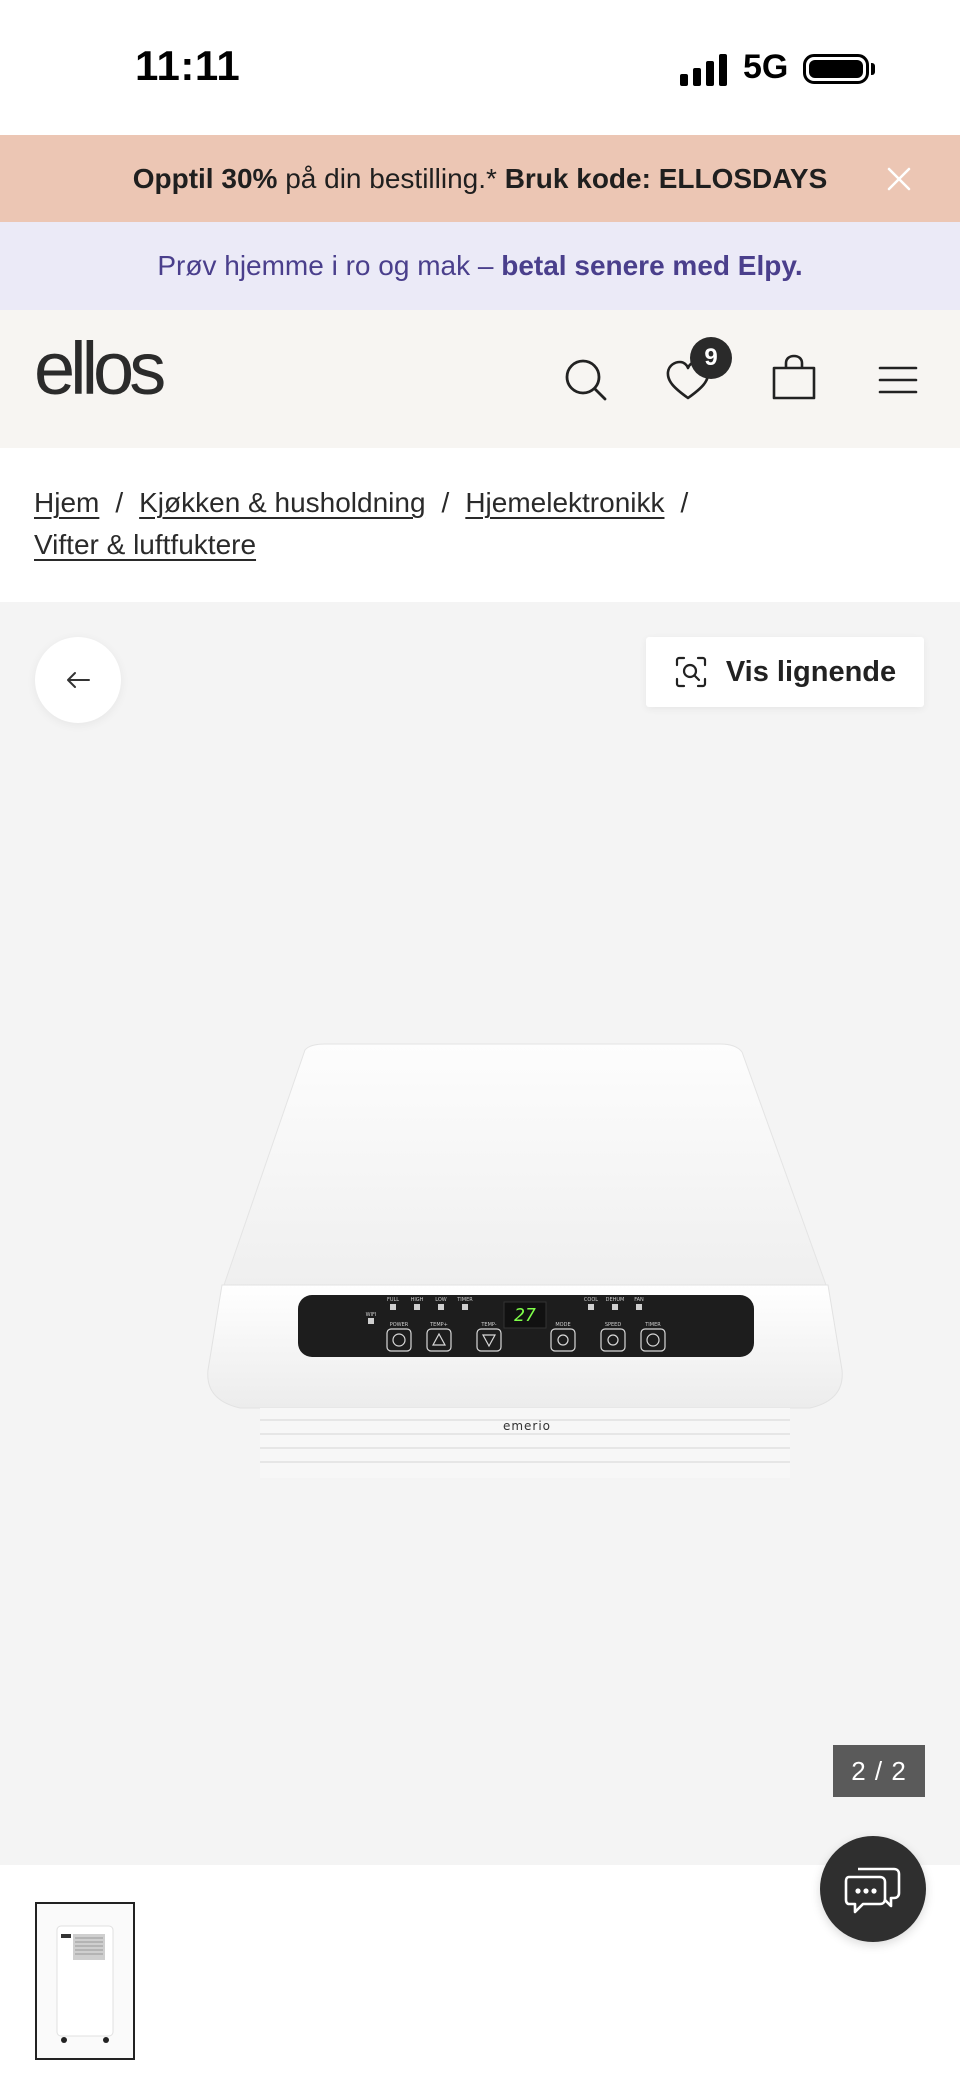 This screenshot has height=2086, width=960. What do you see at coordinates (586, 380) in the screenshot?
I see `search-icon` at bounding box center [586, 380].